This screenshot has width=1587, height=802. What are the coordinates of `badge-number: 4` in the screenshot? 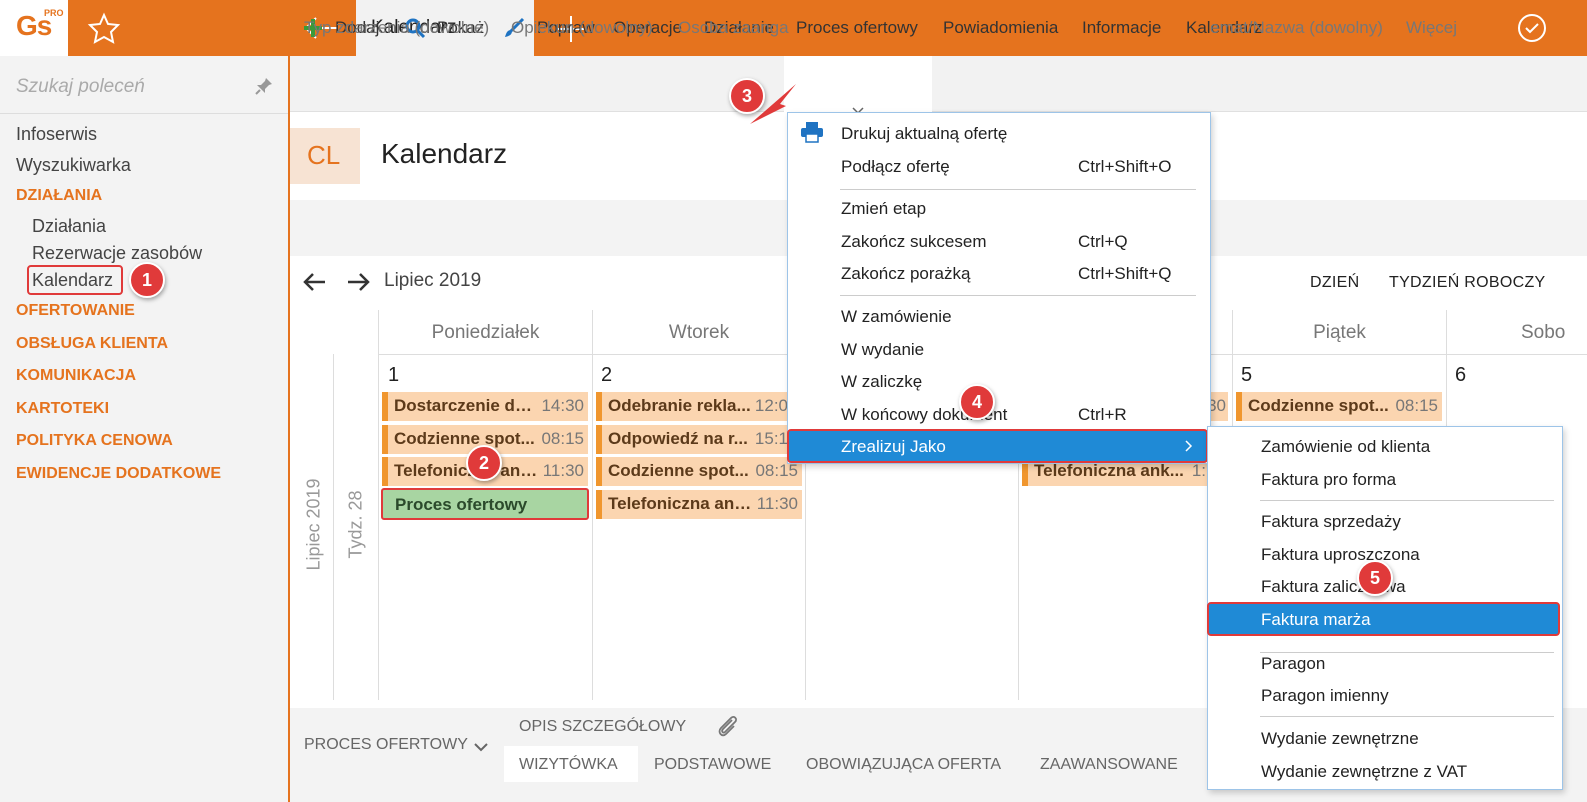 It's located at (976, 402).